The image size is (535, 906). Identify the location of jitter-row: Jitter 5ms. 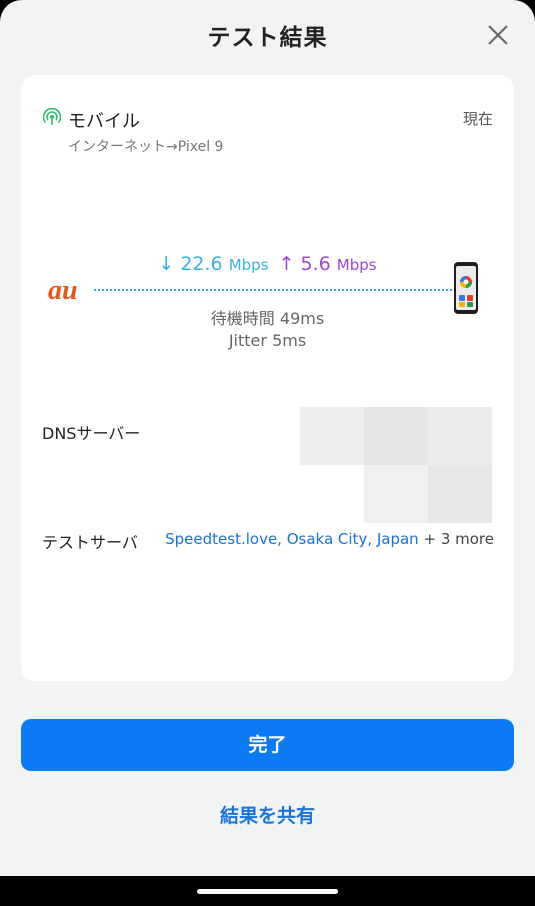
(267, 340).